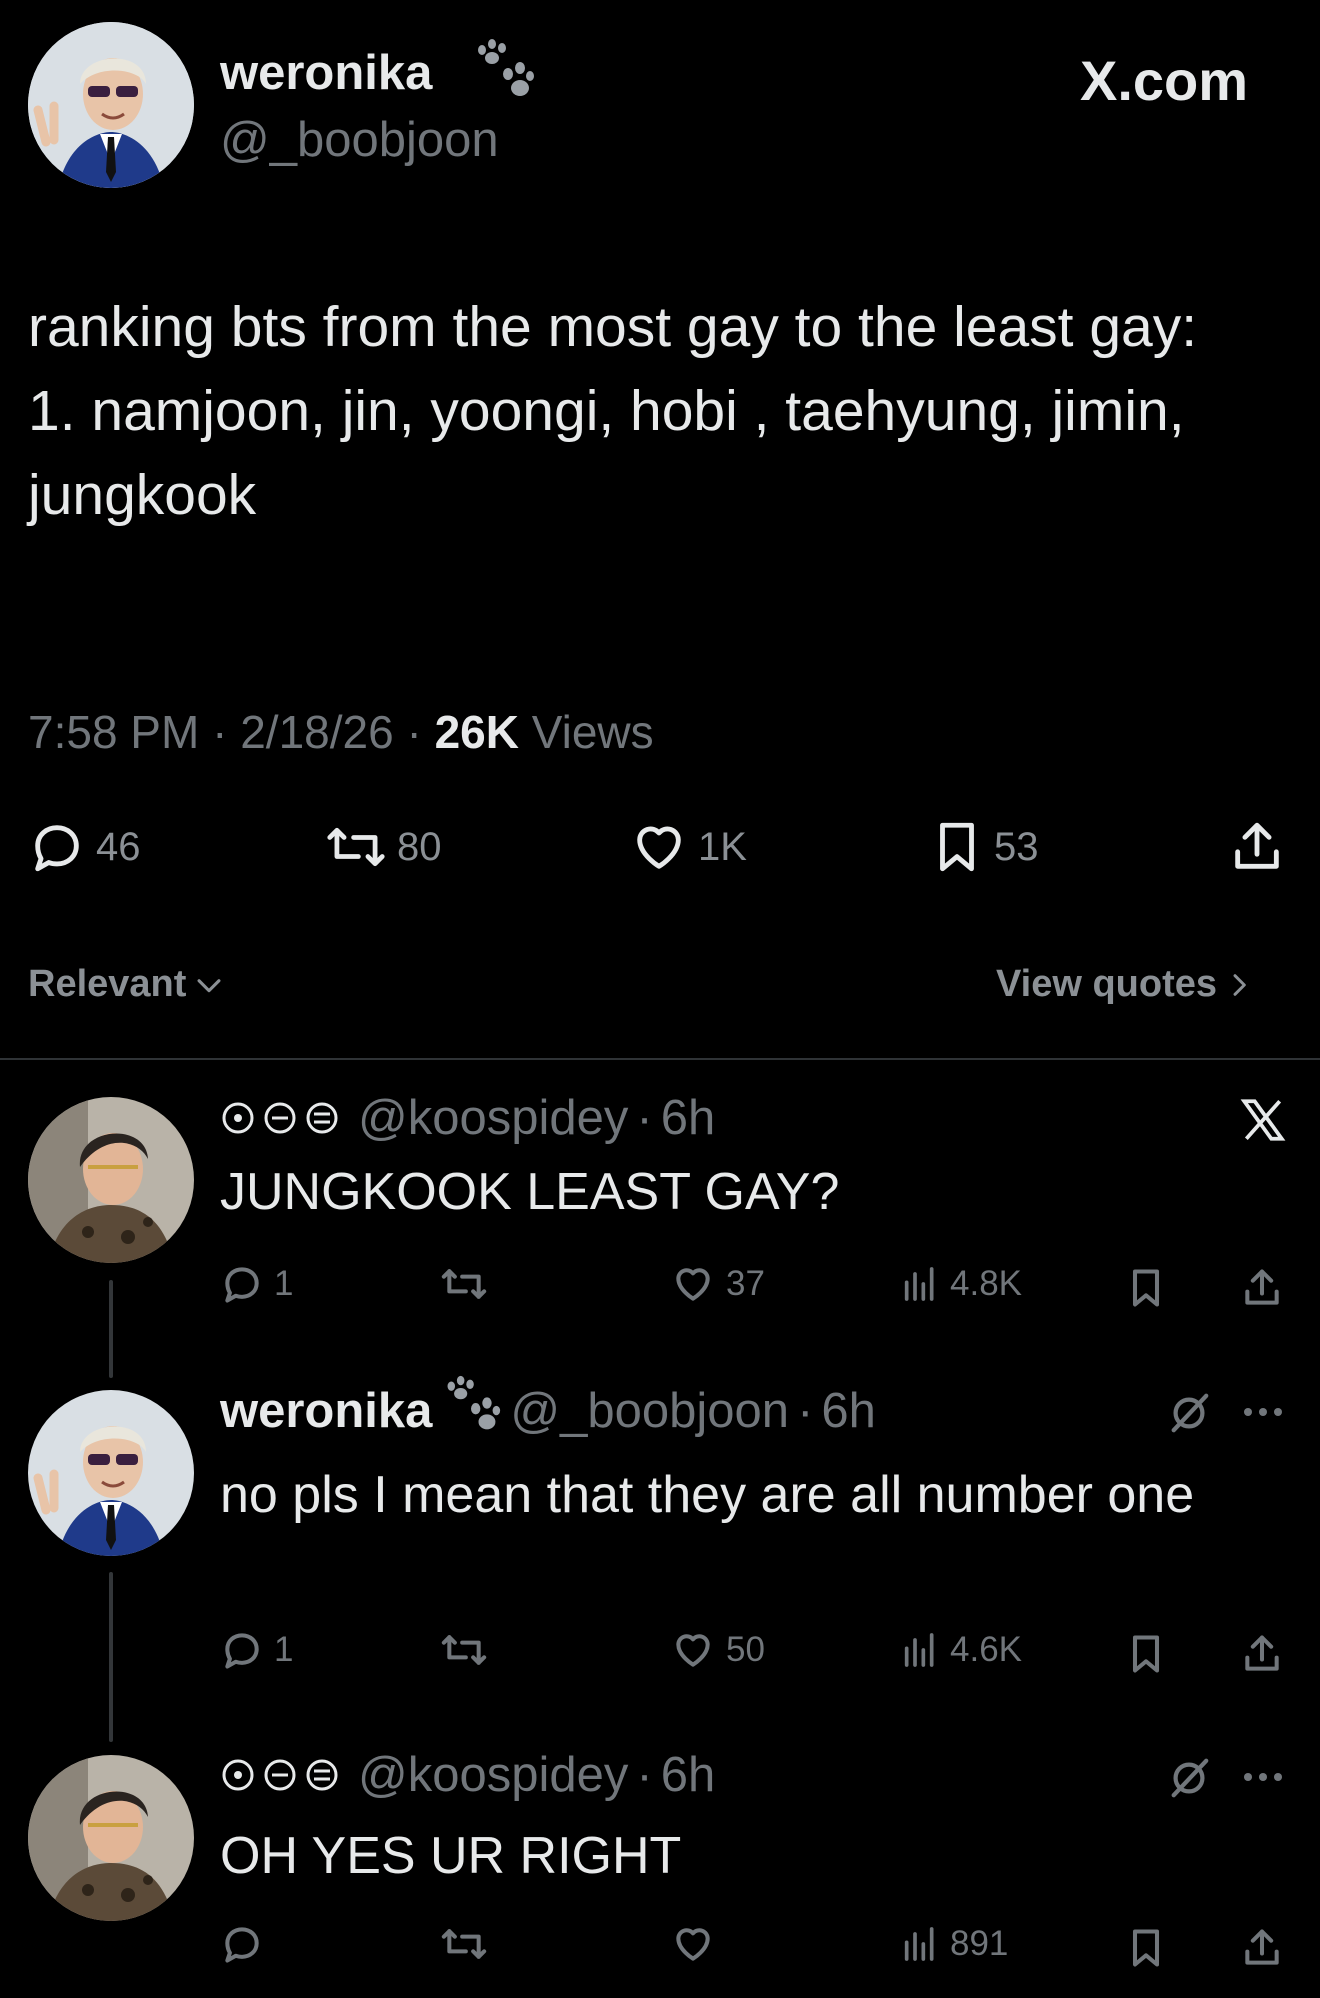 This screenshot has height=1998, width=1320. I want to click on author-avatar, so click(111, 105).